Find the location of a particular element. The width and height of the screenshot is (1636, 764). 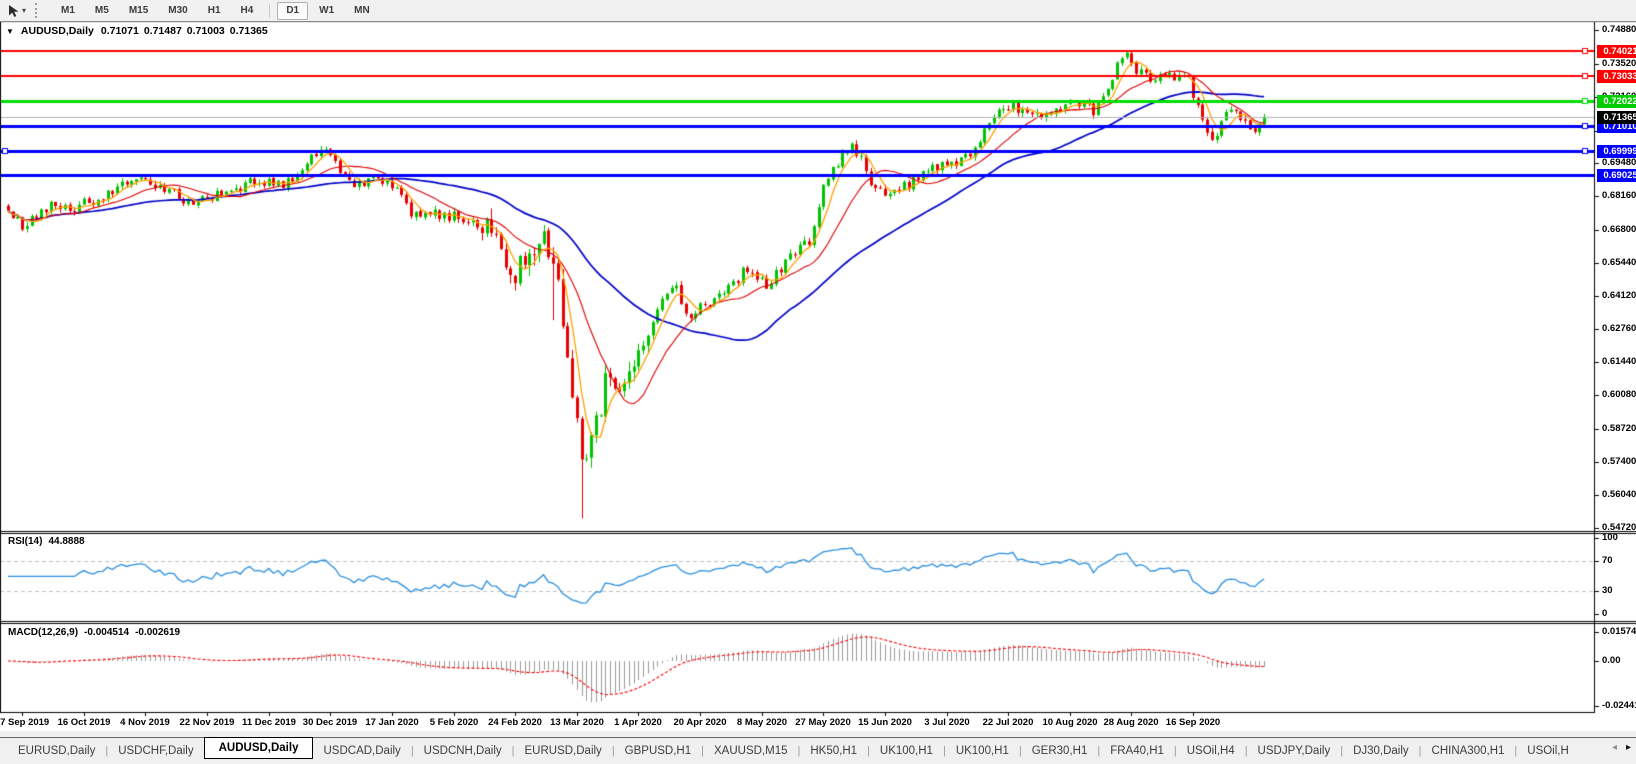

timeframe-button-h4: H4 is located at coordinates (247, 11).